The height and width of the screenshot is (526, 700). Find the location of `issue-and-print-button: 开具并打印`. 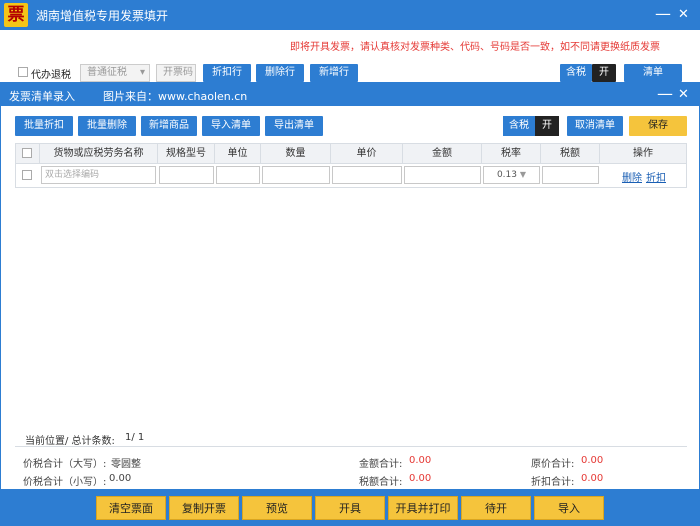

issue-and-print-button: 开具并打印 is located at coordinates (423, 508).